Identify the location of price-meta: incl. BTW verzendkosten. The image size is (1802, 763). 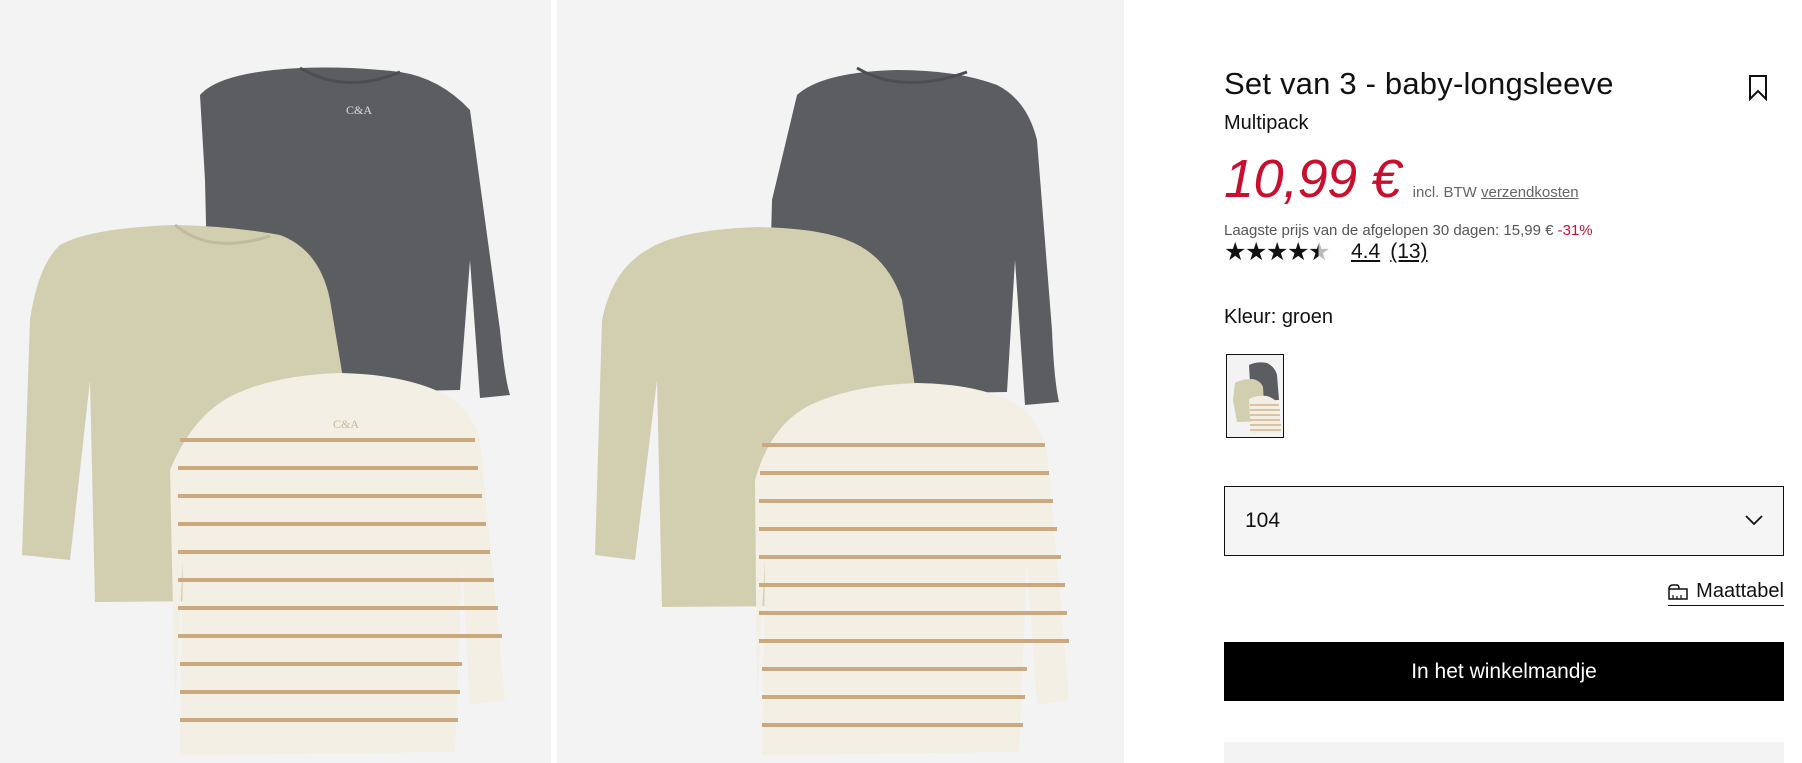
(1496, 192).